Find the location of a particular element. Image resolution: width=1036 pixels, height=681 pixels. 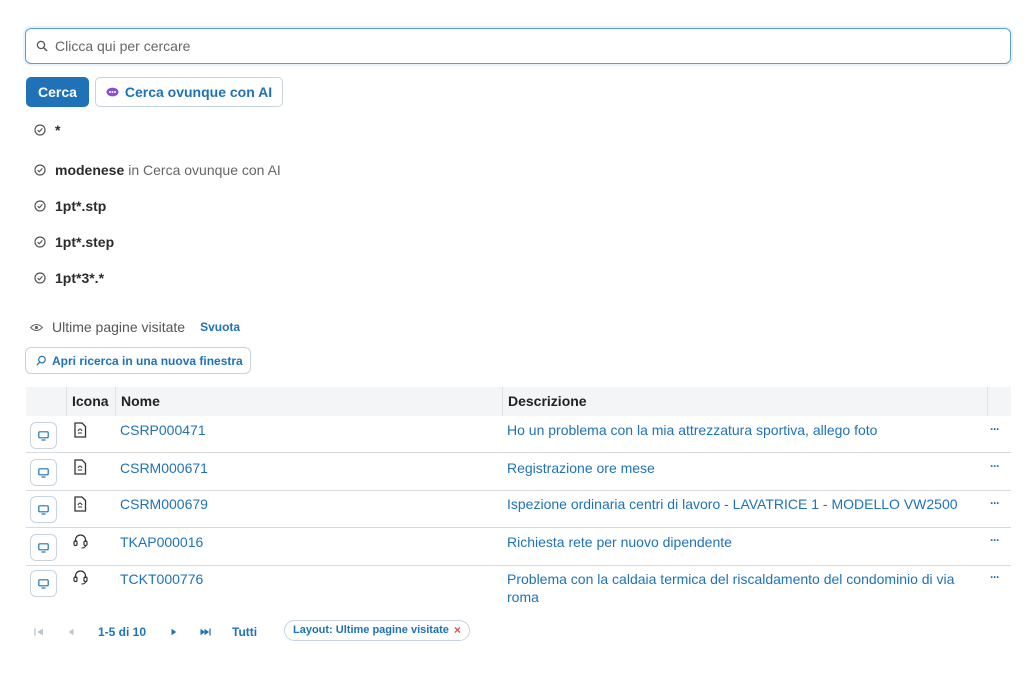

clear-recent-link: Svuota is located at coordinates (220, 327).